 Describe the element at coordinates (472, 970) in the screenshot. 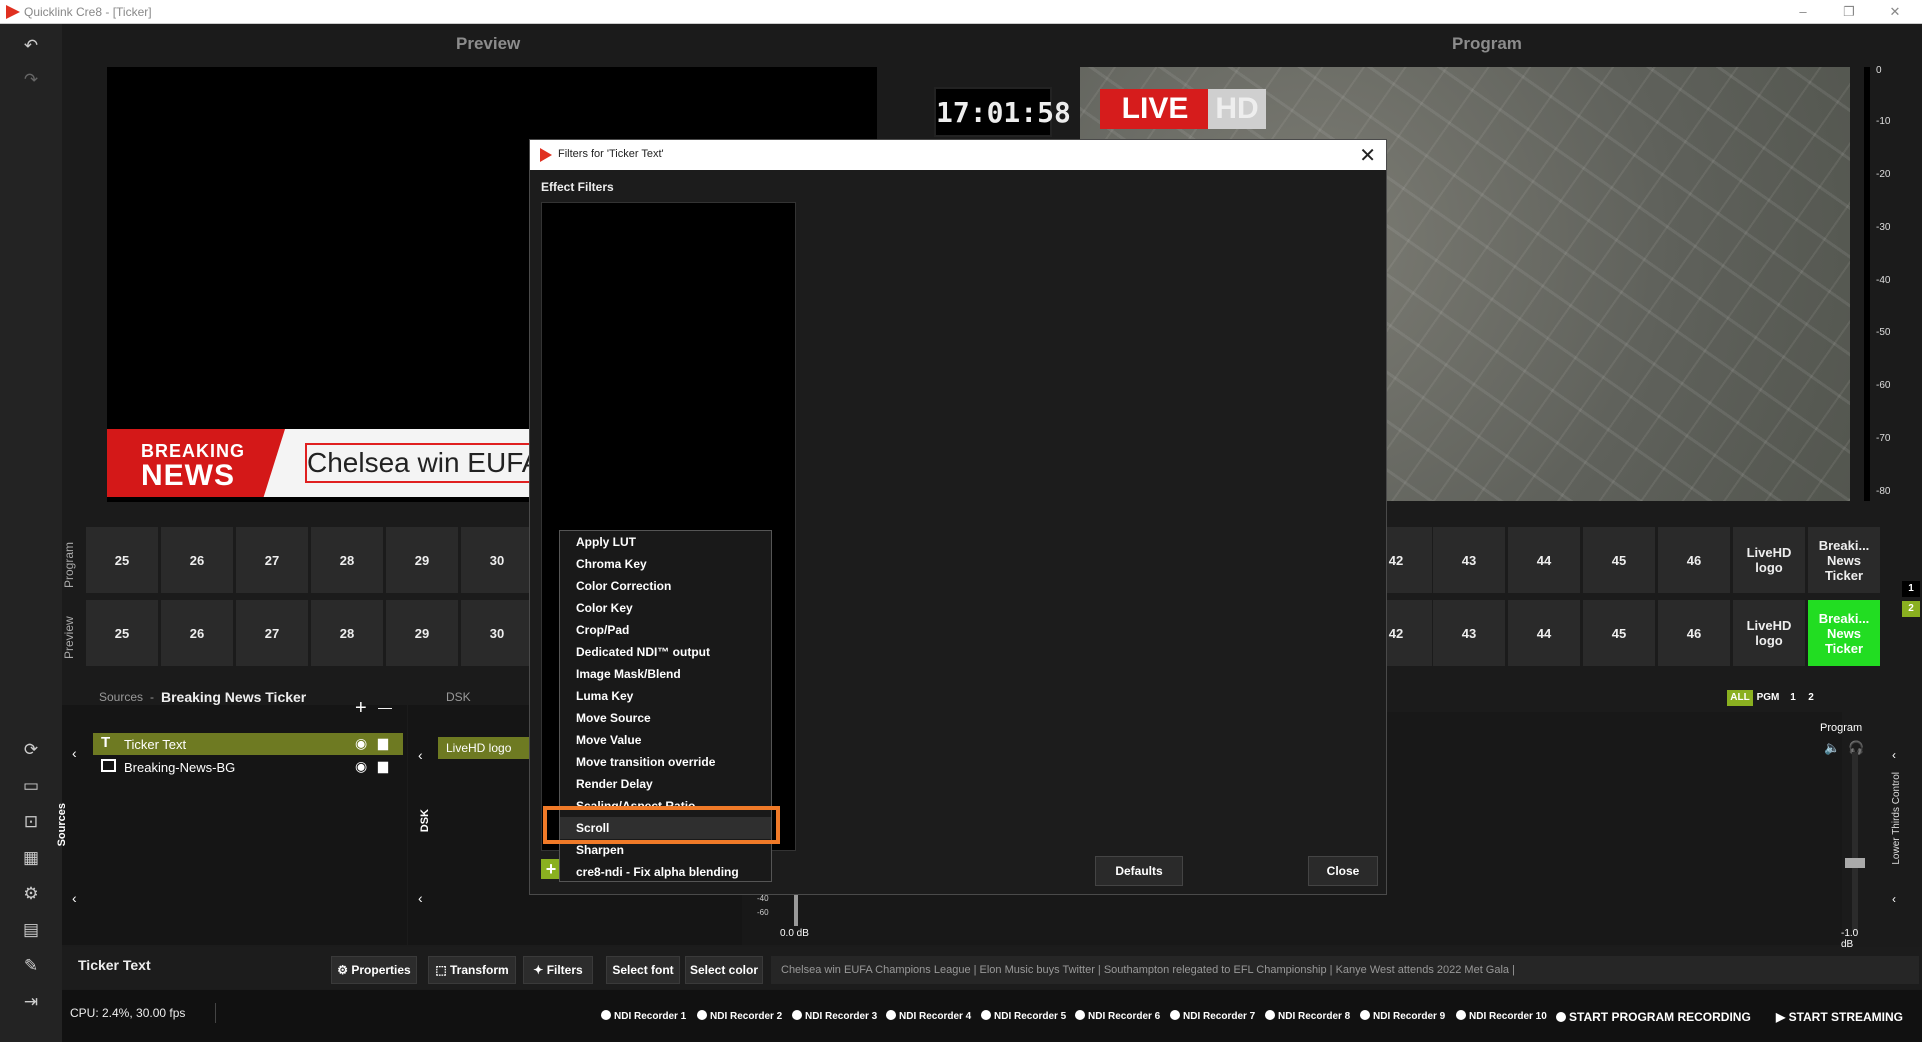

I see `transform-button: ⬚ Transform` at that location.